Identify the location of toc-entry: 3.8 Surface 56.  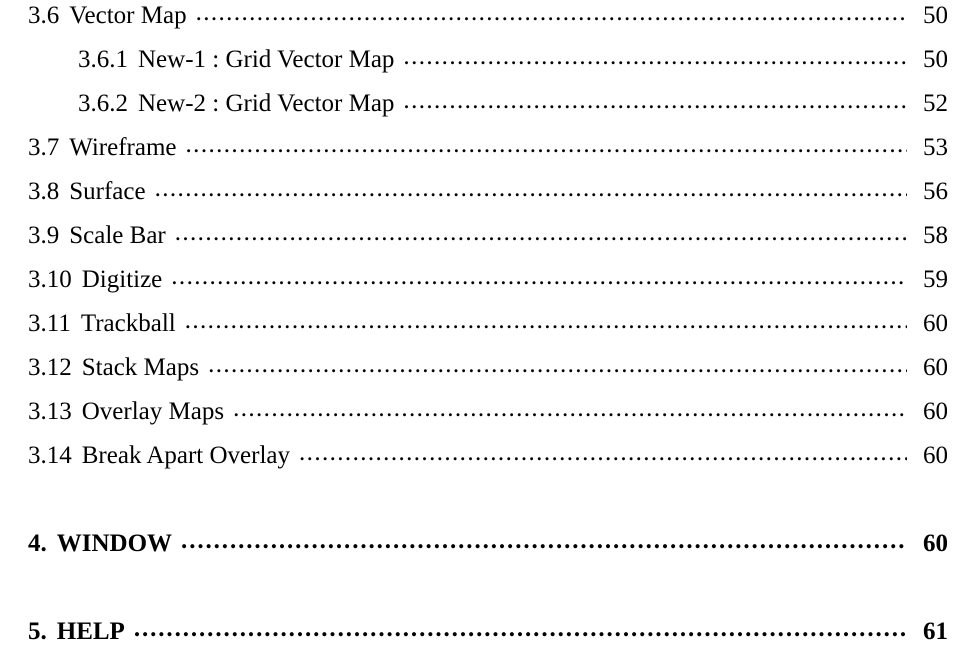
(488, 192).